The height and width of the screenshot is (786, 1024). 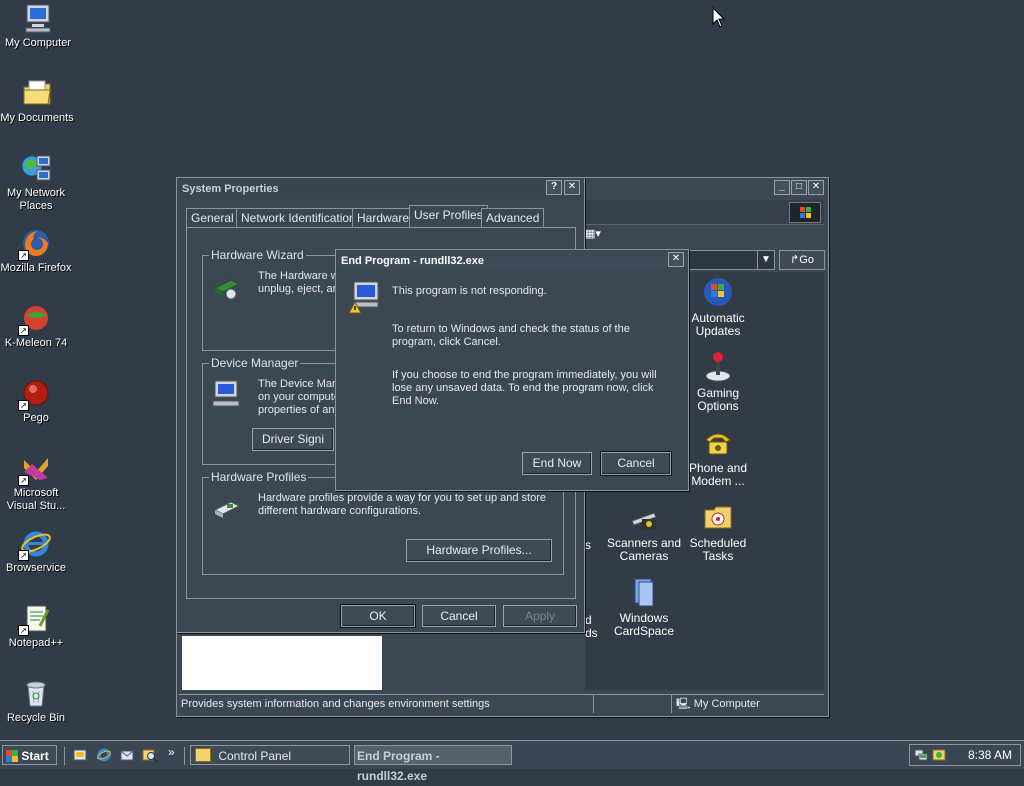 What do you see at coordinates (171, 752) in the screenshot?
I see `quick-launch-overflow-button: »` at bounding box center [171, 752].